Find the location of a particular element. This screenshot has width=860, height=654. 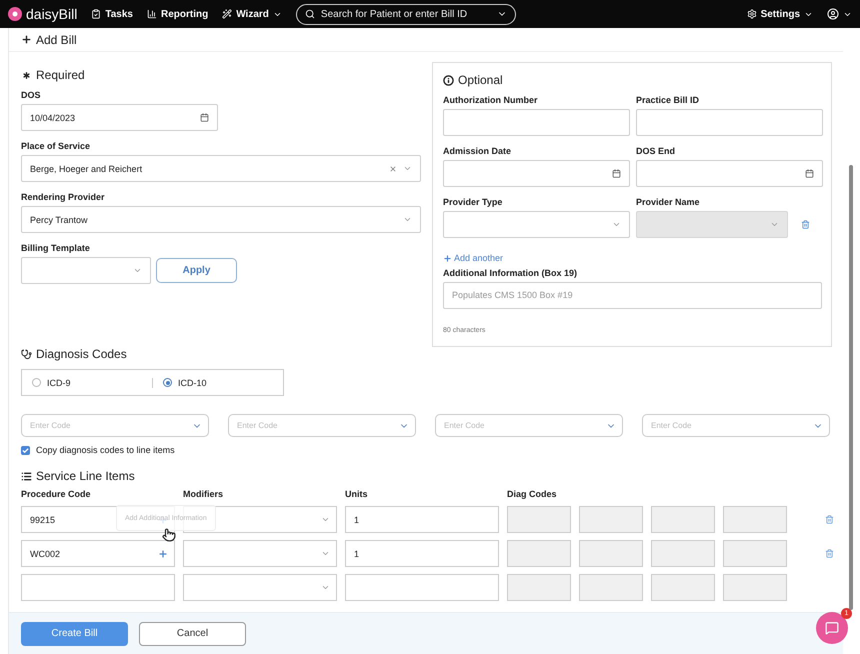

copy-codes-checkbox: Copy diagnosis codes to line items is located at coordinates (426, 450).